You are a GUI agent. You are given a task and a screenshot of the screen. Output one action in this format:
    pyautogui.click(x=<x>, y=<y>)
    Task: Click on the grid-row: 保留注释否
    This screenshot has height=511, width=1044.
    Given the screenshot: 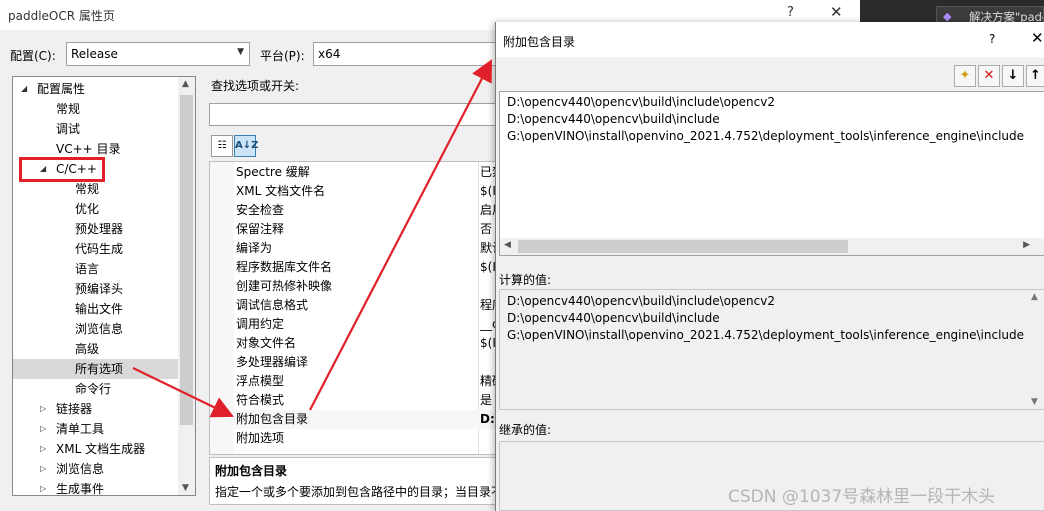 What is the action you would take?
    pyautogui.click(x=354, y=229)
    